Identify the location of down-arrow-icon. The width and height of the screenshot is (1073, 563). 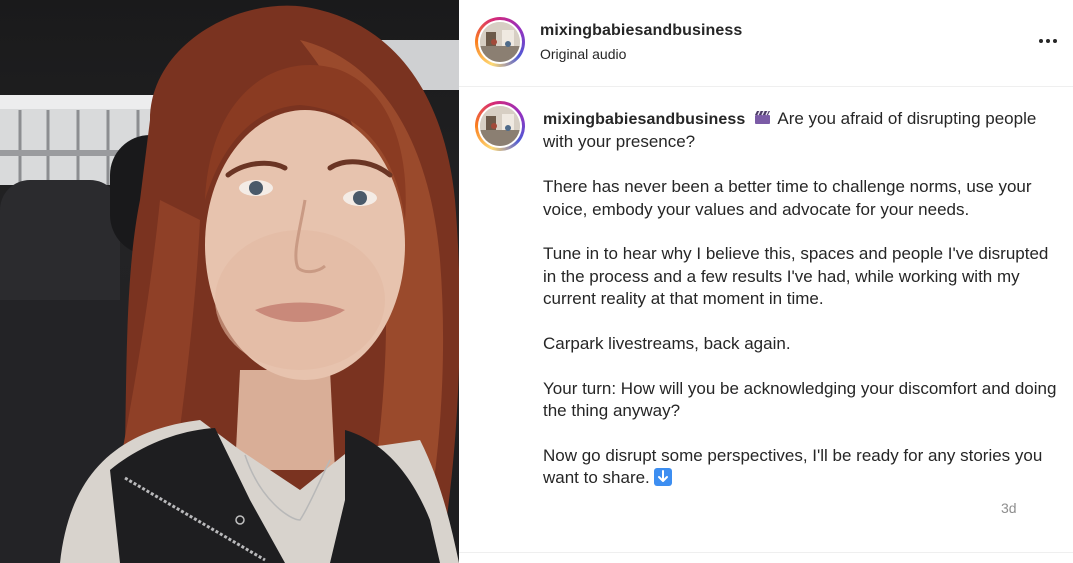
(662, 477).